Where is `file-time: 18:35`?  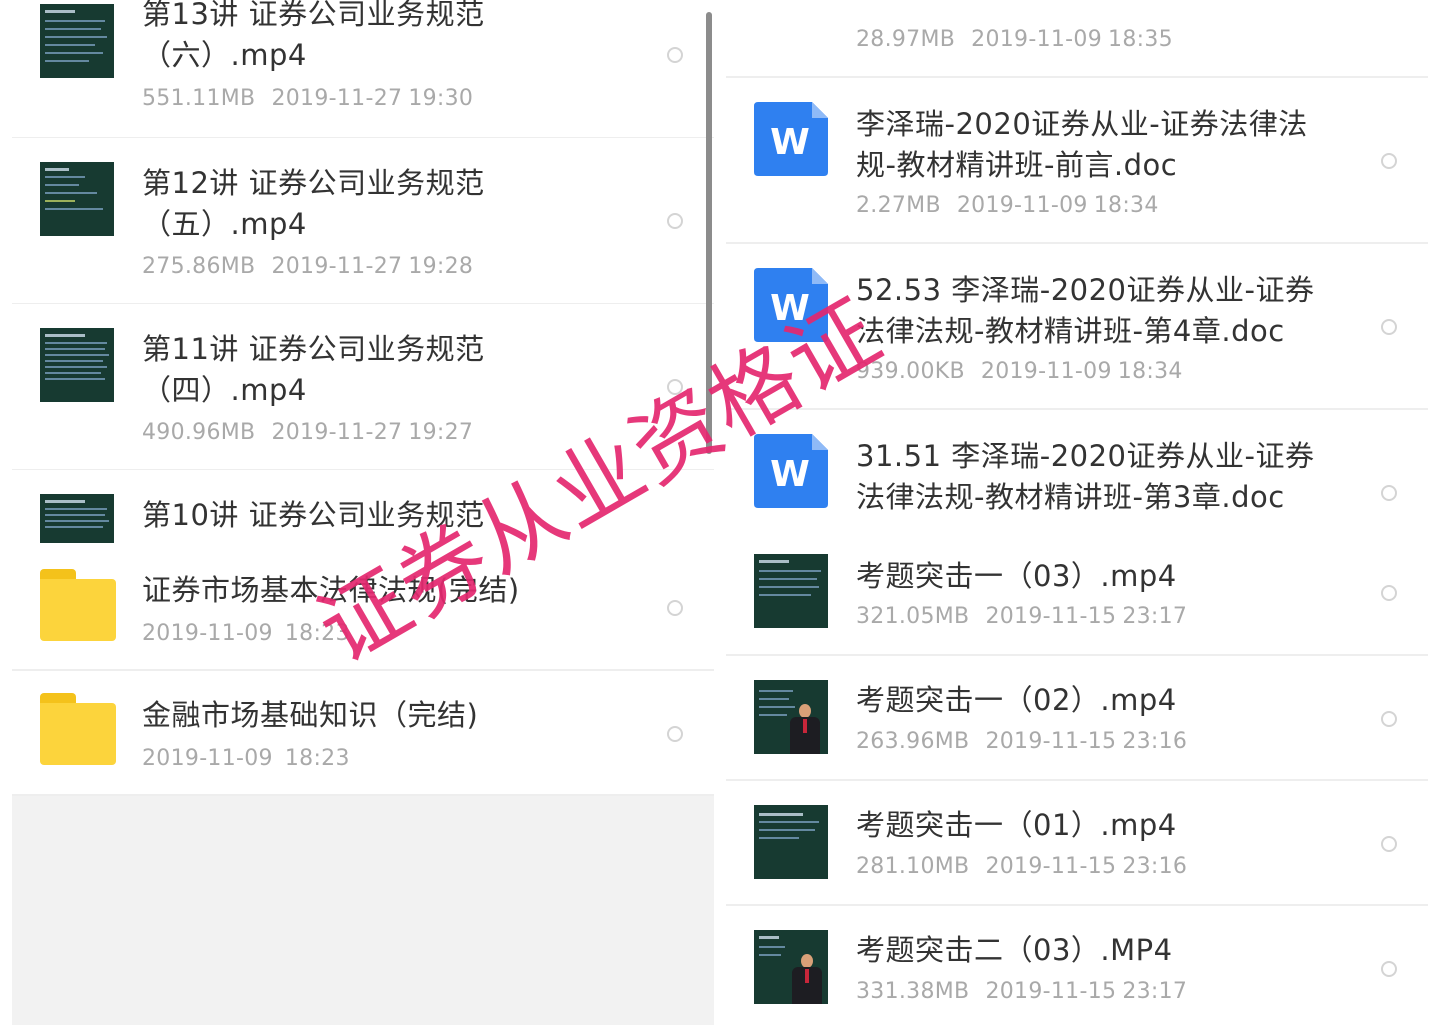 file-time: 18:35 is located at coordinates (1140, 39).